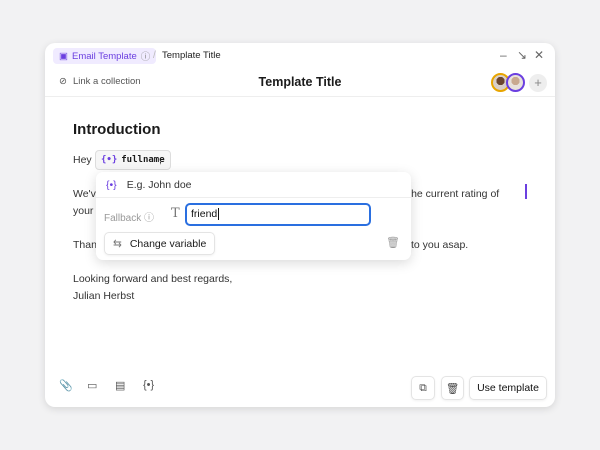  What do you see at coordinates (120, 385) in the screenshot?
I see `layout-icon: ▤` at bounding box center [120, 385].